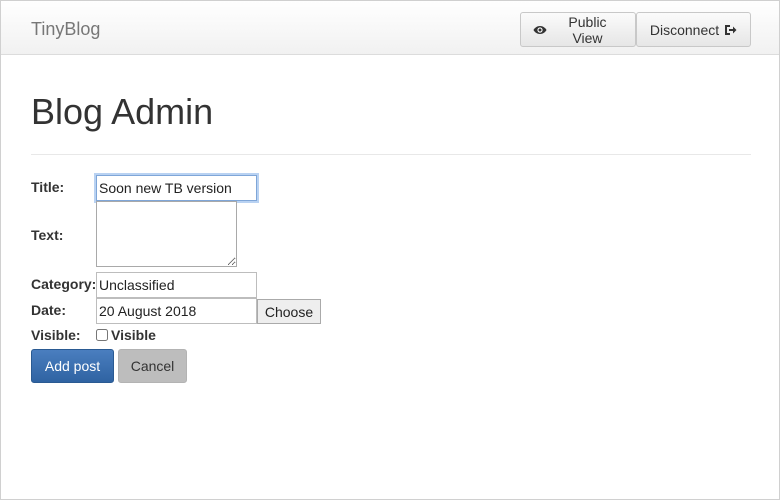 The width and height of the screenshot is (780, 500). Describe the element at coordinates (390, 28) in the screenshot. I see `top-navbar: TinyBlog Public View Disconnect` at that location.